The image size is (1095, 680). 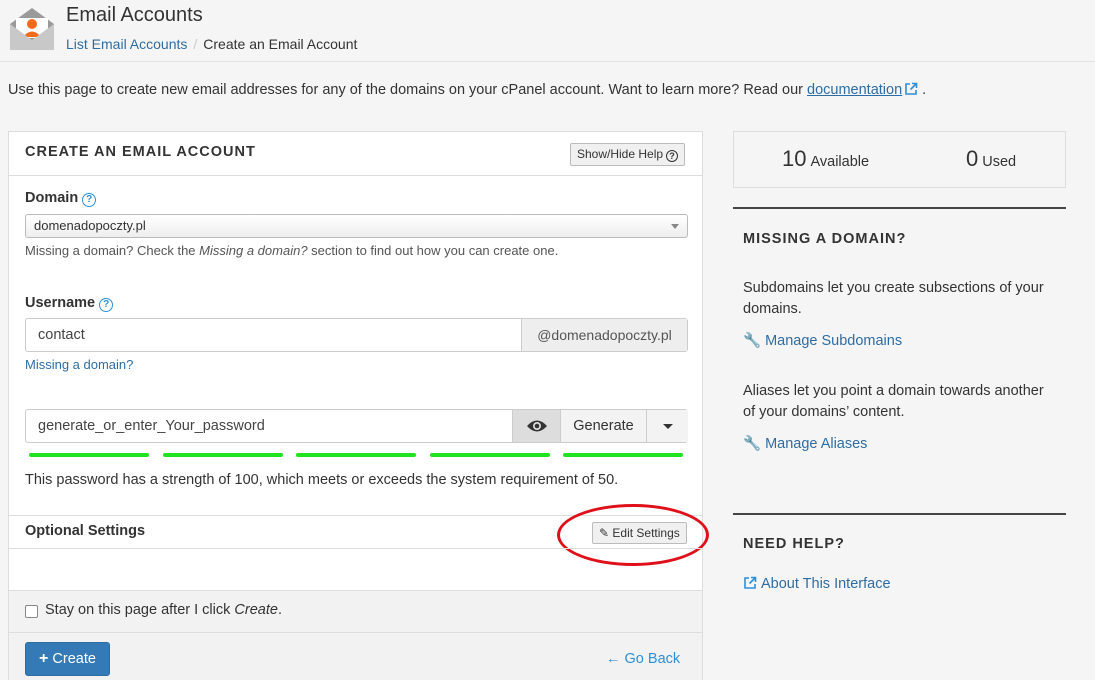 What do you see at coordinates (826, 158) in the screenshot?
I see `available-count: 10 Available` at bounding box center [826, 158].